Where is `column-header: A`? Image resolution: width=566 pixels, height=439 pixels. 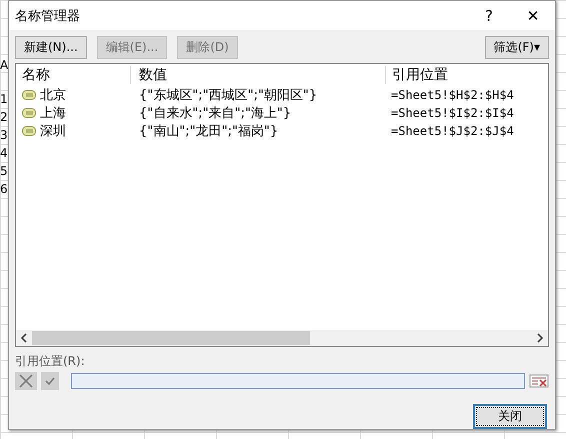 column-header: A is located at coordinates (4, 65).